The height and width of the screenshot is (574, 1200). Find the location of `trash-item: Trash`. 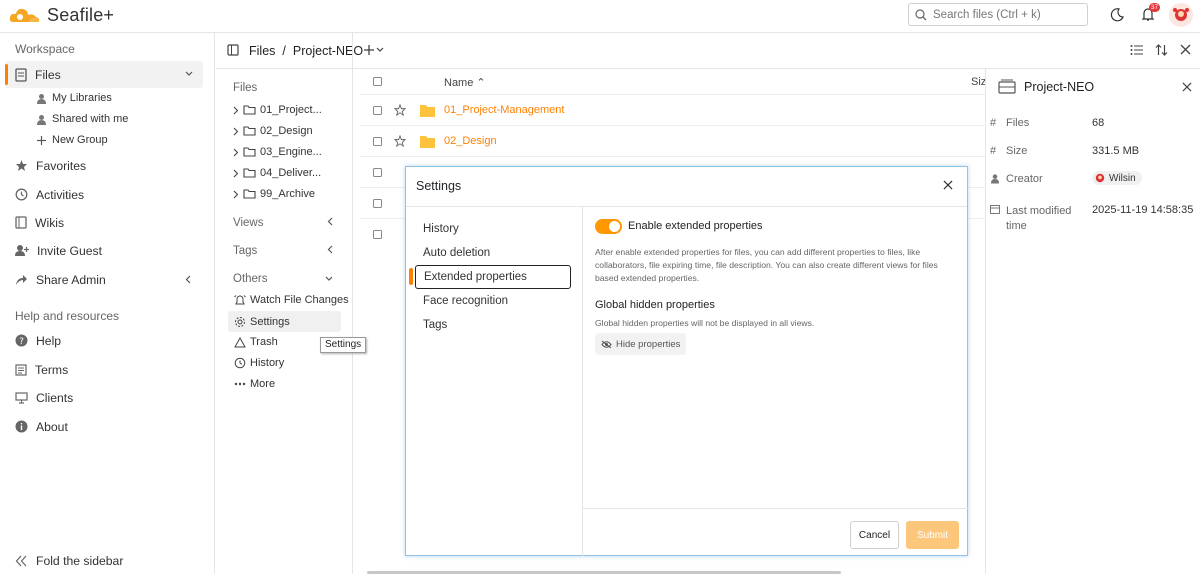

trash-item: Trash is located at coordinates (256, 342).